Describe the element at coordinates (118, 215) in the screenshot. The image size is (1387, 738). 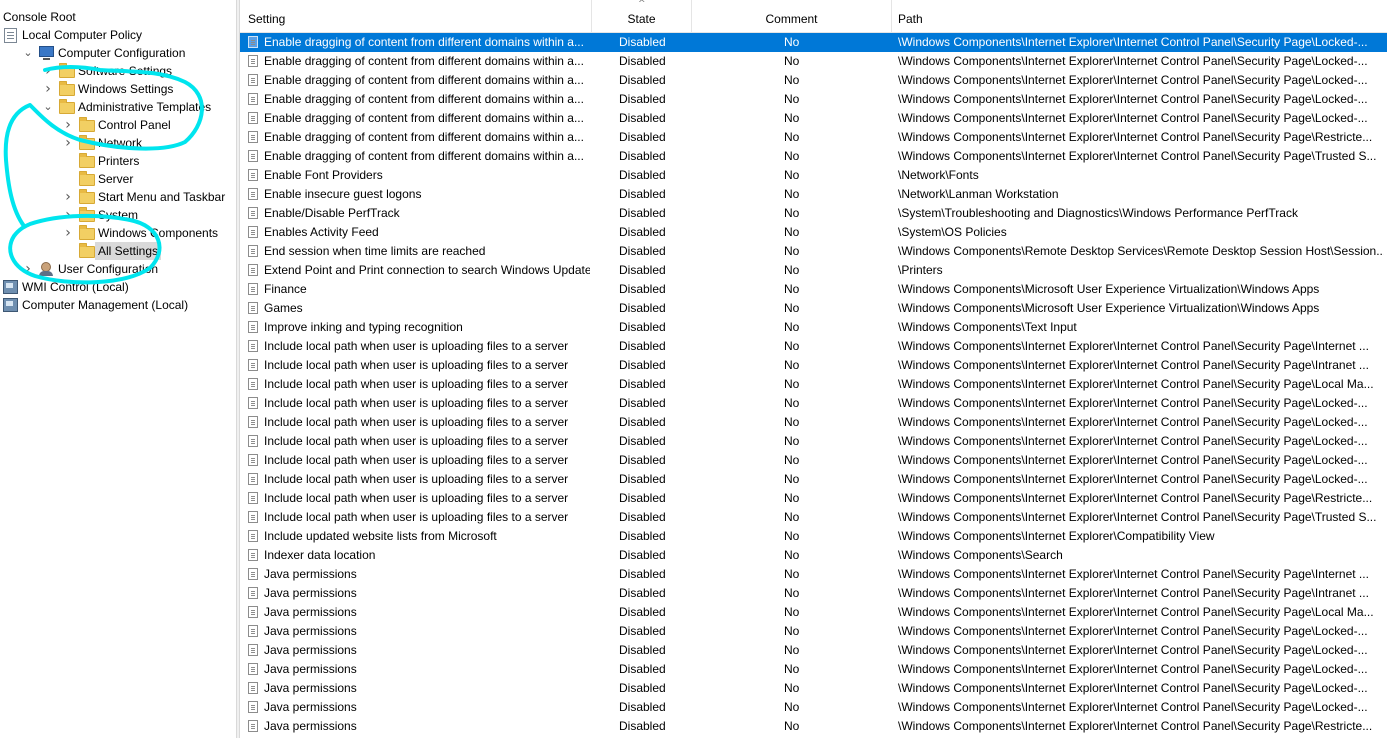
I see `tree-system: › System` at that location.